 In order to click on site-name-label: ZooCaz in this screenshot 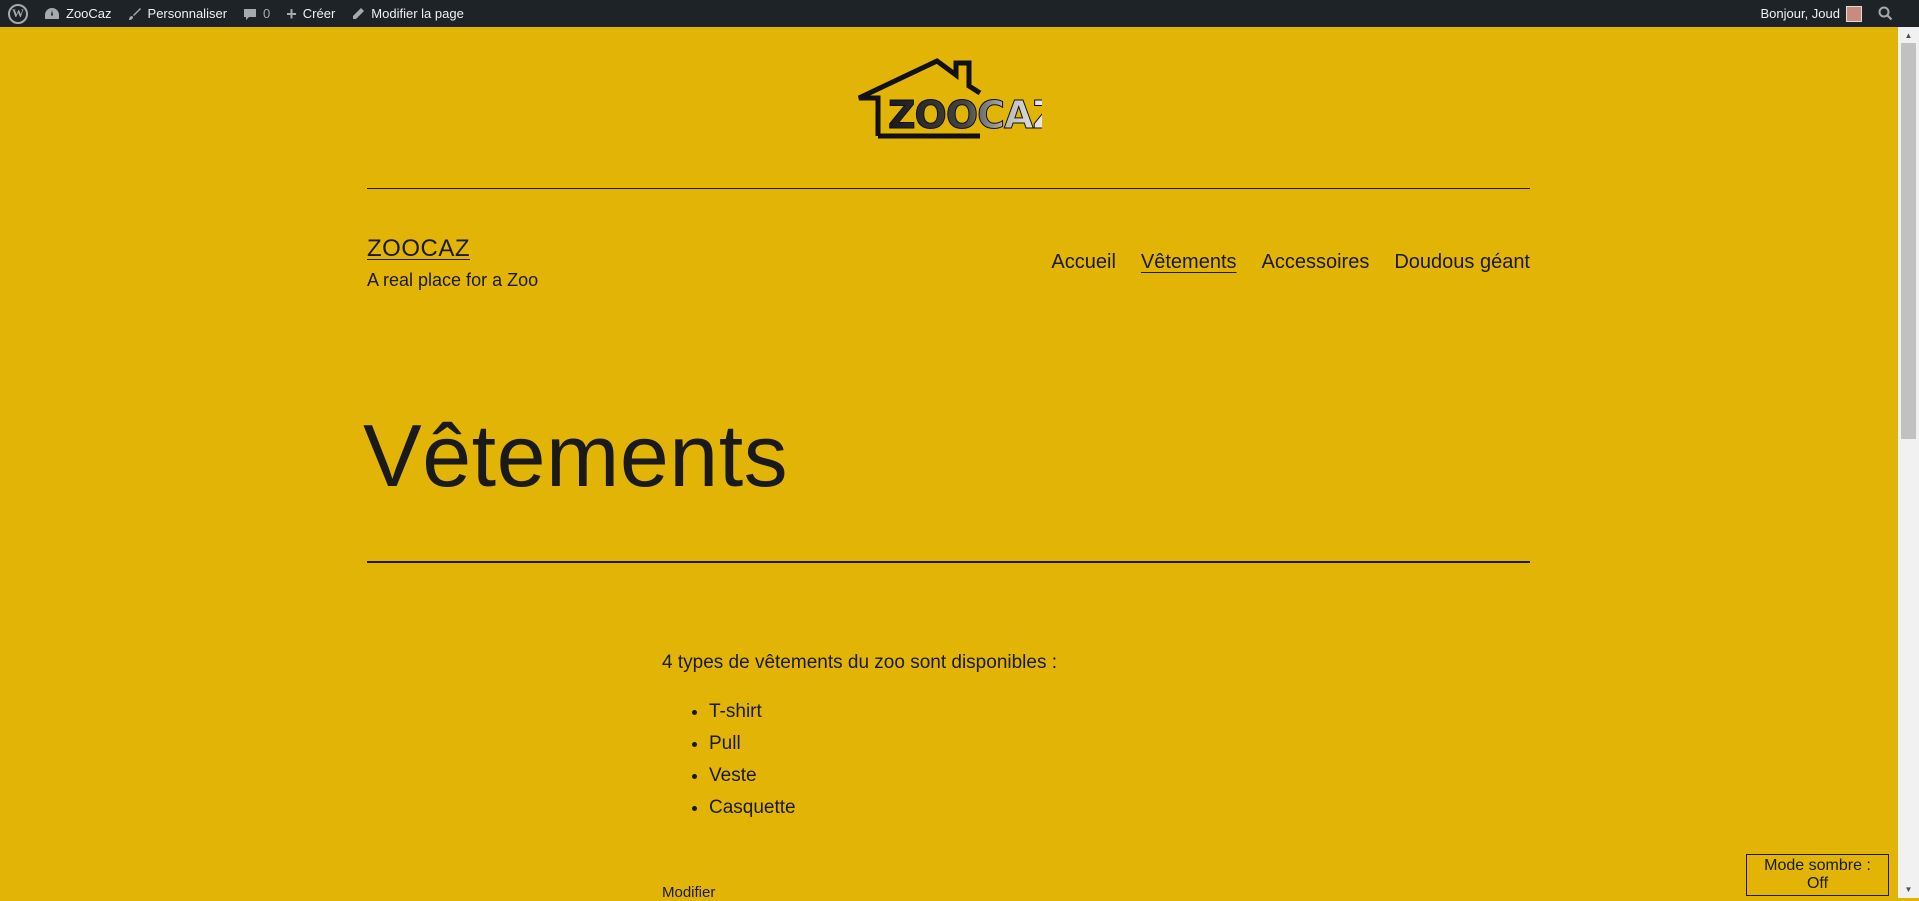, I will do `click(89, 13)`.